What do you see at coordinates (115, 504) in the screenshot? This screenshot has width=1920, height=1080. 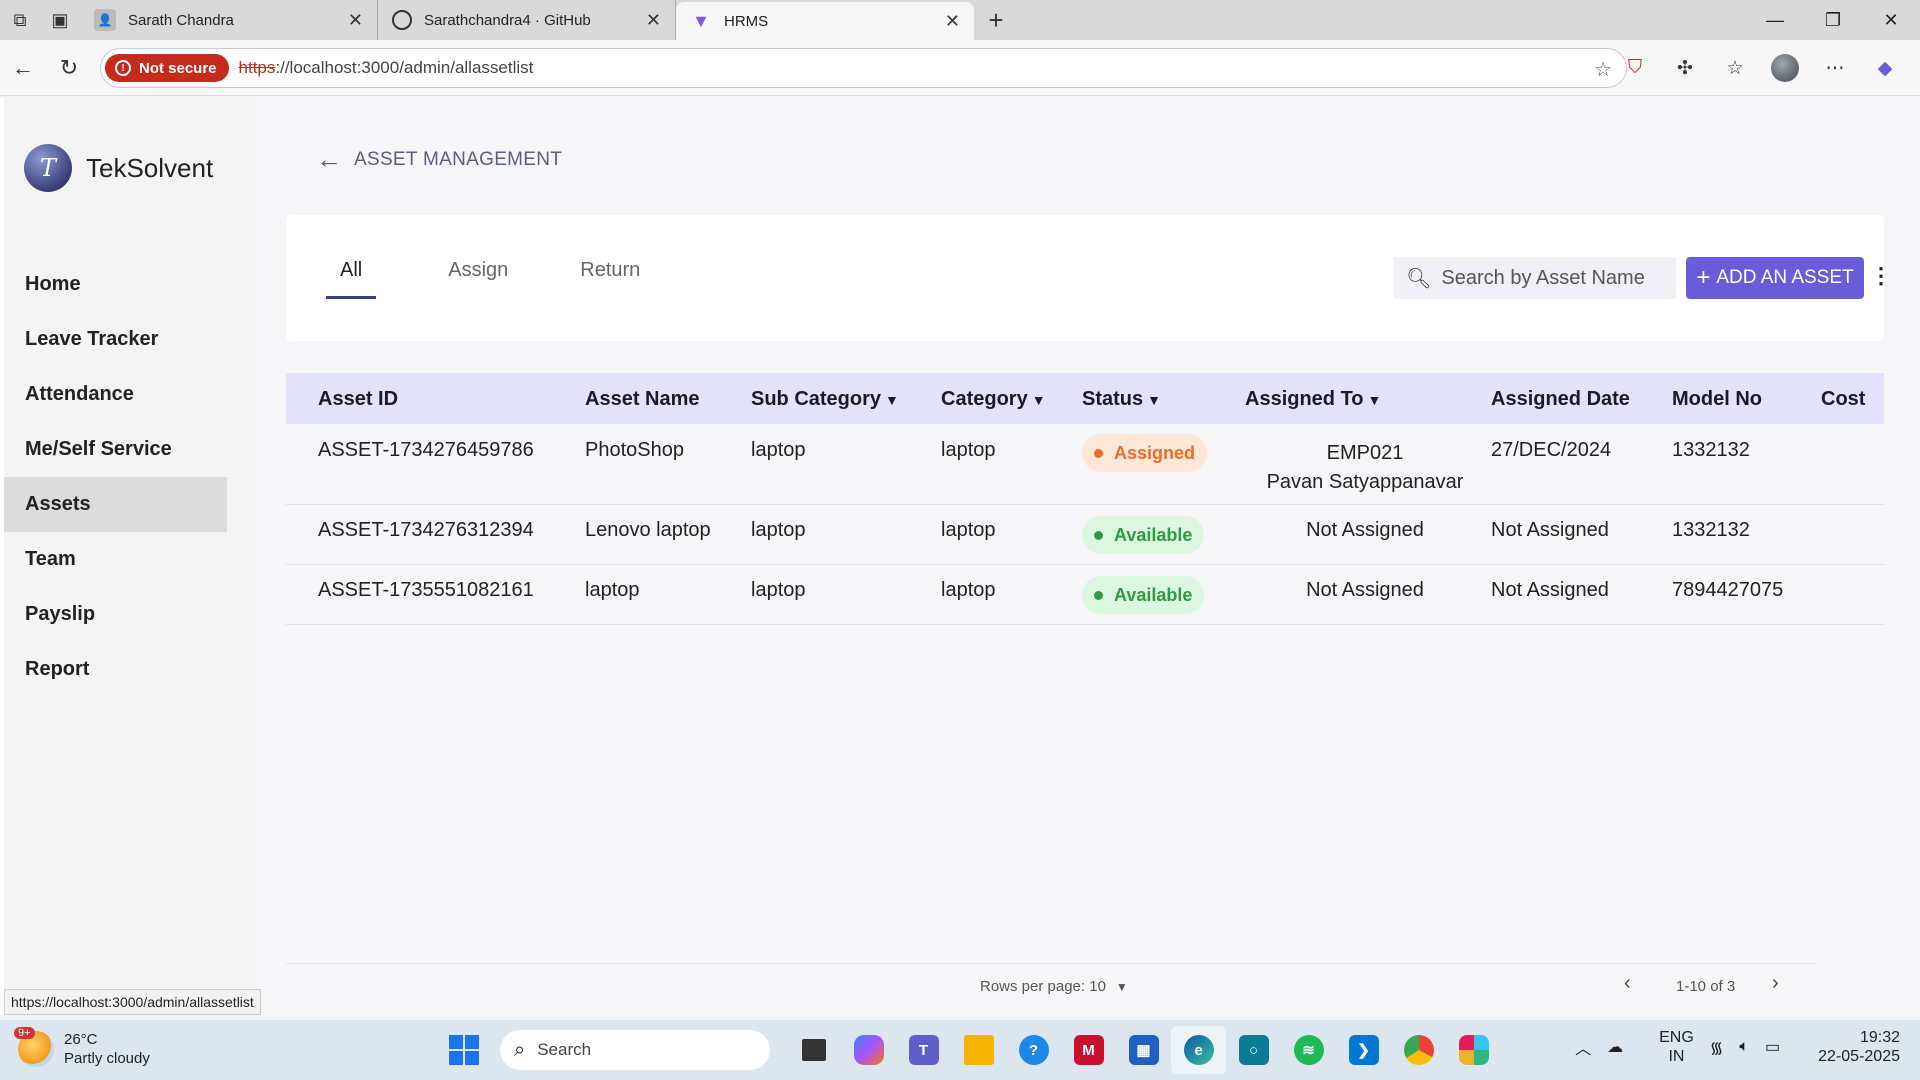 I see `sidebar-item-assets: Assets` at bounding box center [115, 504].